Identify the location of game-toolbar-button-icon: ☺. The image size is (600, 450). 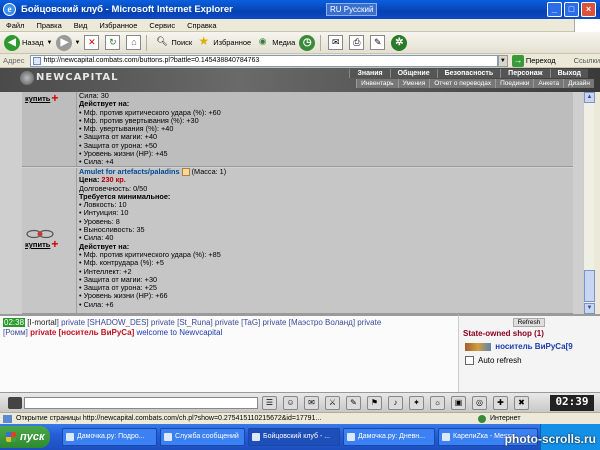
(290, 403).